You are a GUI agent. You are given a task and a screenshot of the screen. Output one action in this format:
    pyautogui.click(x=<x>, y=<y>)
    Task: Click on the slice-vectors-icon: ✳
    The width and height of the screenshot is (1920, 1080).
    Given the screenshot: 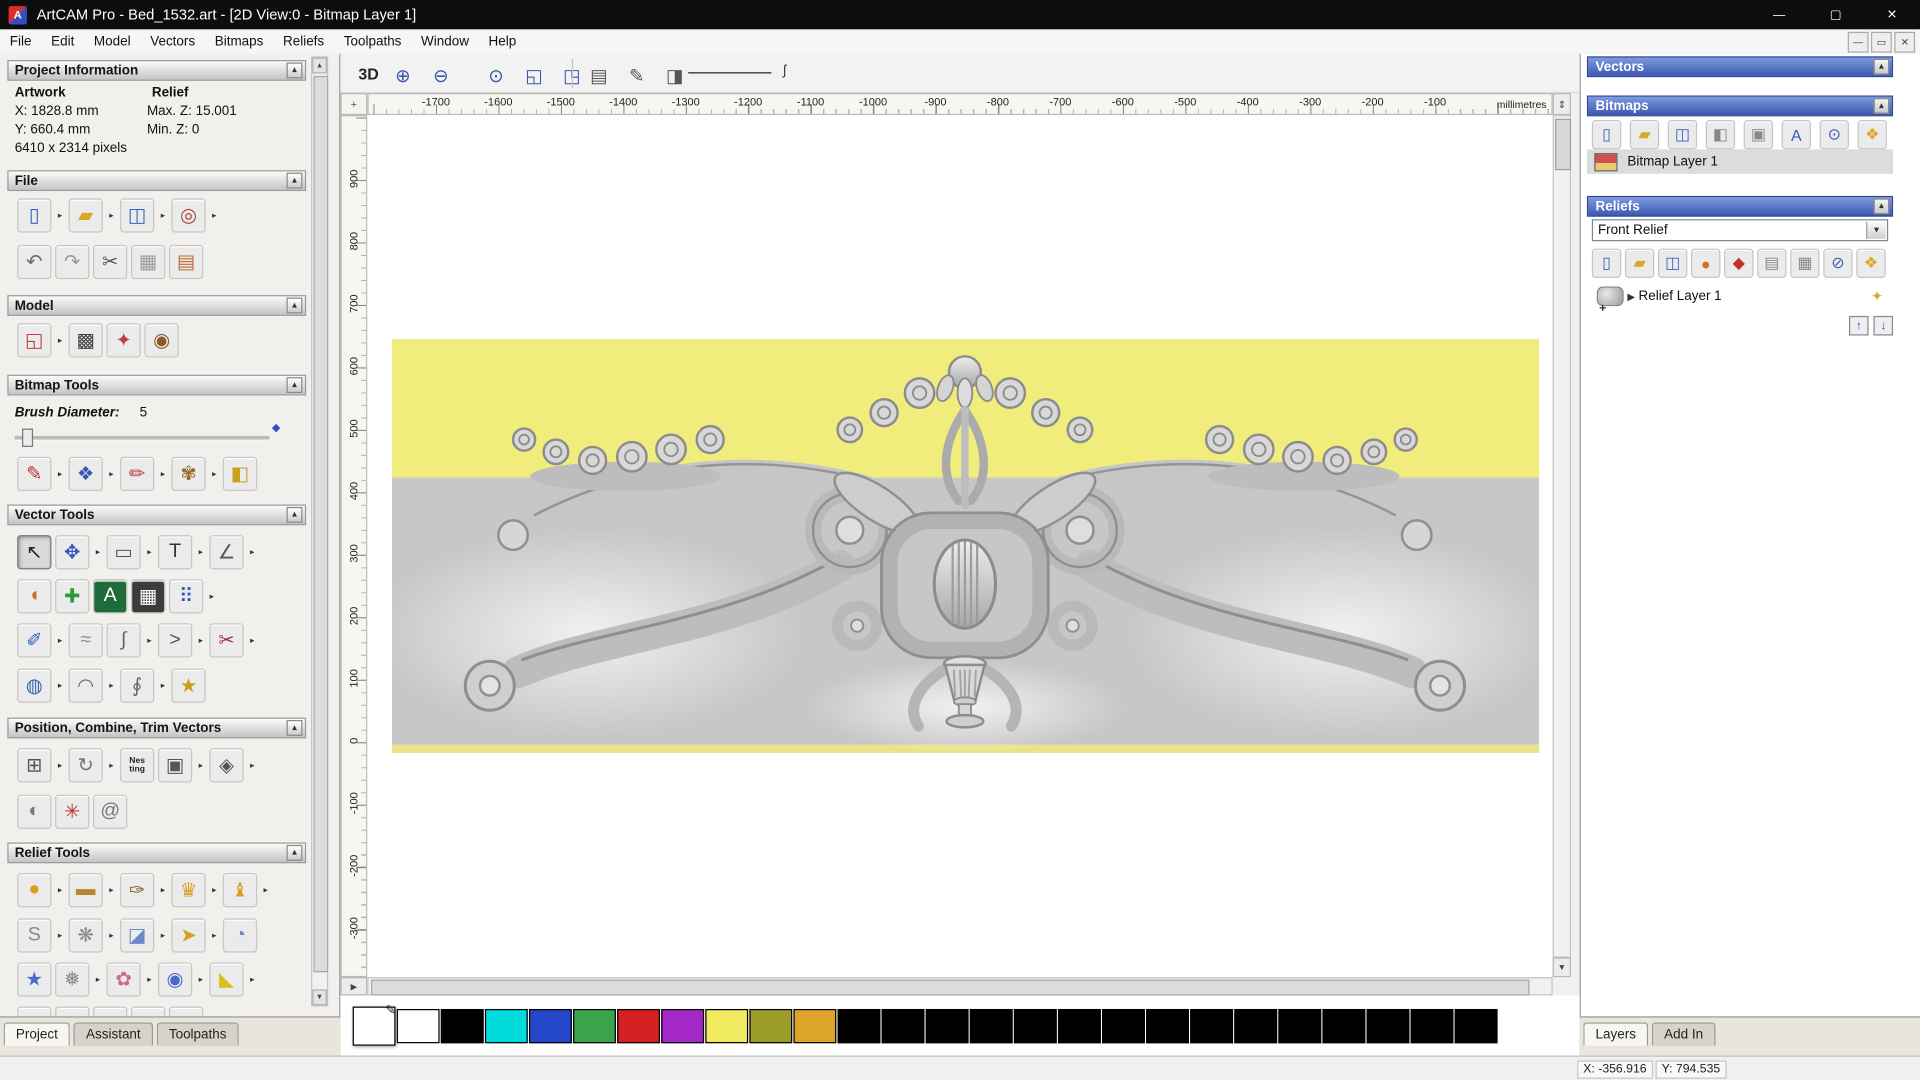 What is the action you would take?
    pyautogui.click(x=72, y=811)
    